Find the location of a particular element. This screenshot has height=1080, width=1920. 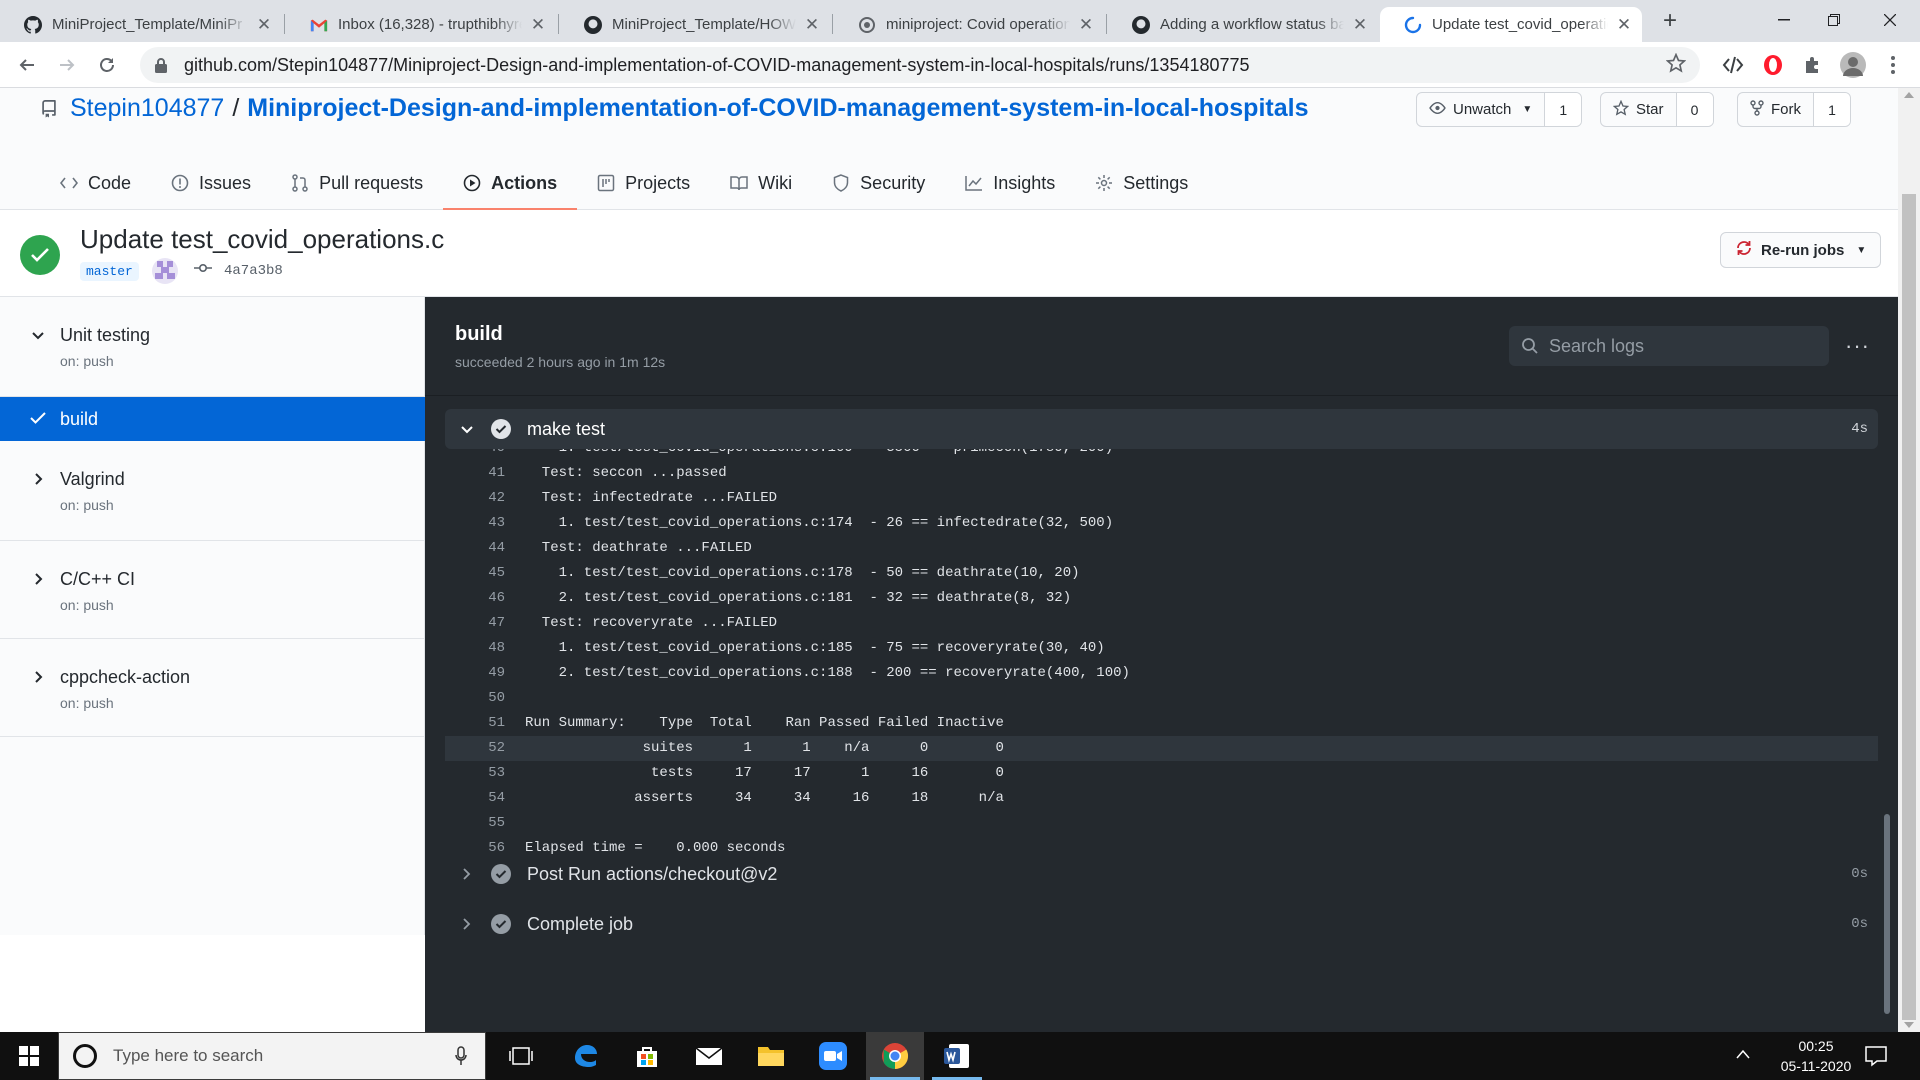

log-line-number: 44 is located at coordinates (475, 548).